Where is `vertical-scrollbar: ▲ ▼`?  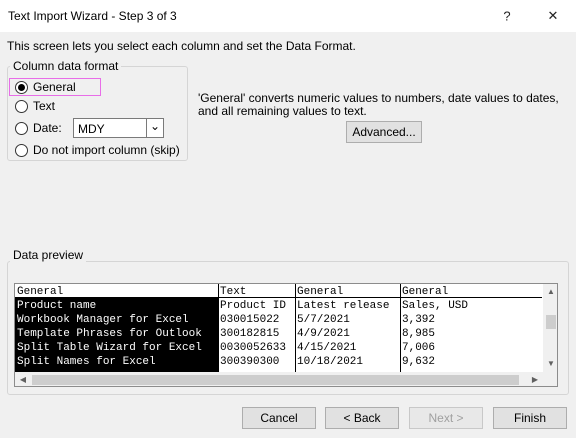 vertical-scrollbar: ▲ ▼ is located at coordinates (550, 328).